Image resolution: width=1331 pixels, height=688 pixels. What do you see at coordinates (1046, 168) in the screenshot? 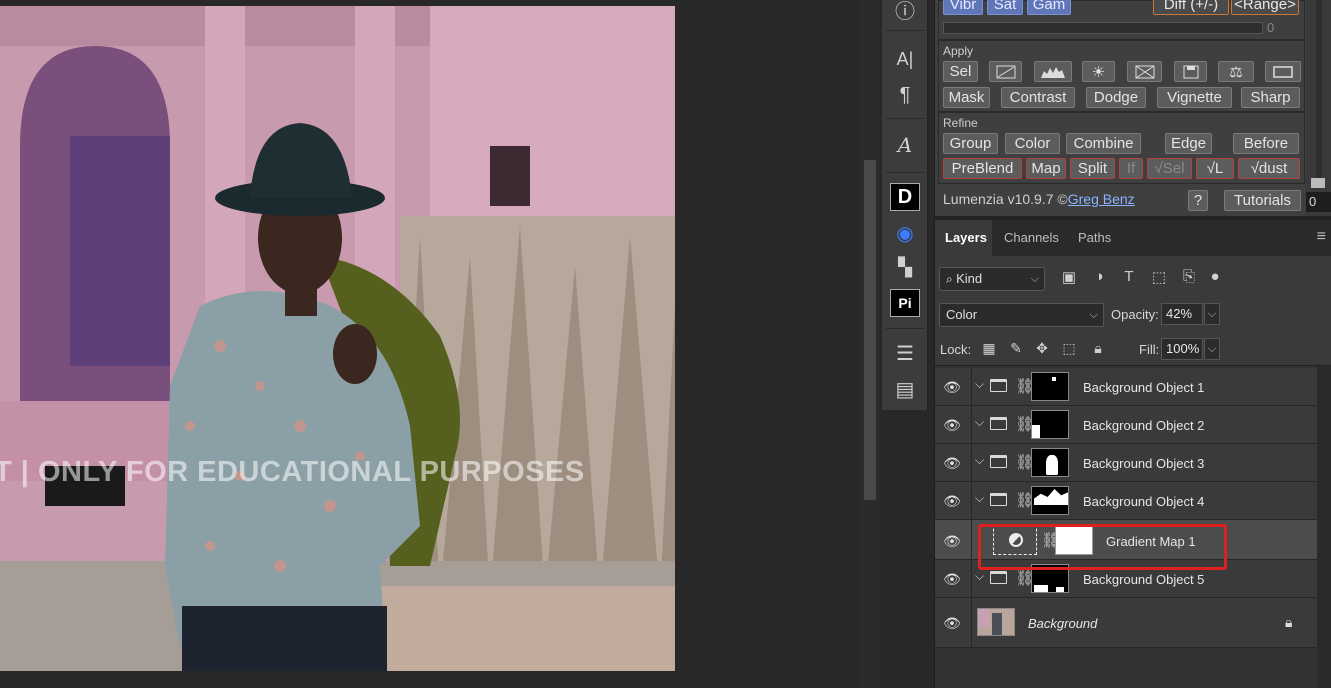
I see `map-button: Map` at bounding box center [1046, 168].